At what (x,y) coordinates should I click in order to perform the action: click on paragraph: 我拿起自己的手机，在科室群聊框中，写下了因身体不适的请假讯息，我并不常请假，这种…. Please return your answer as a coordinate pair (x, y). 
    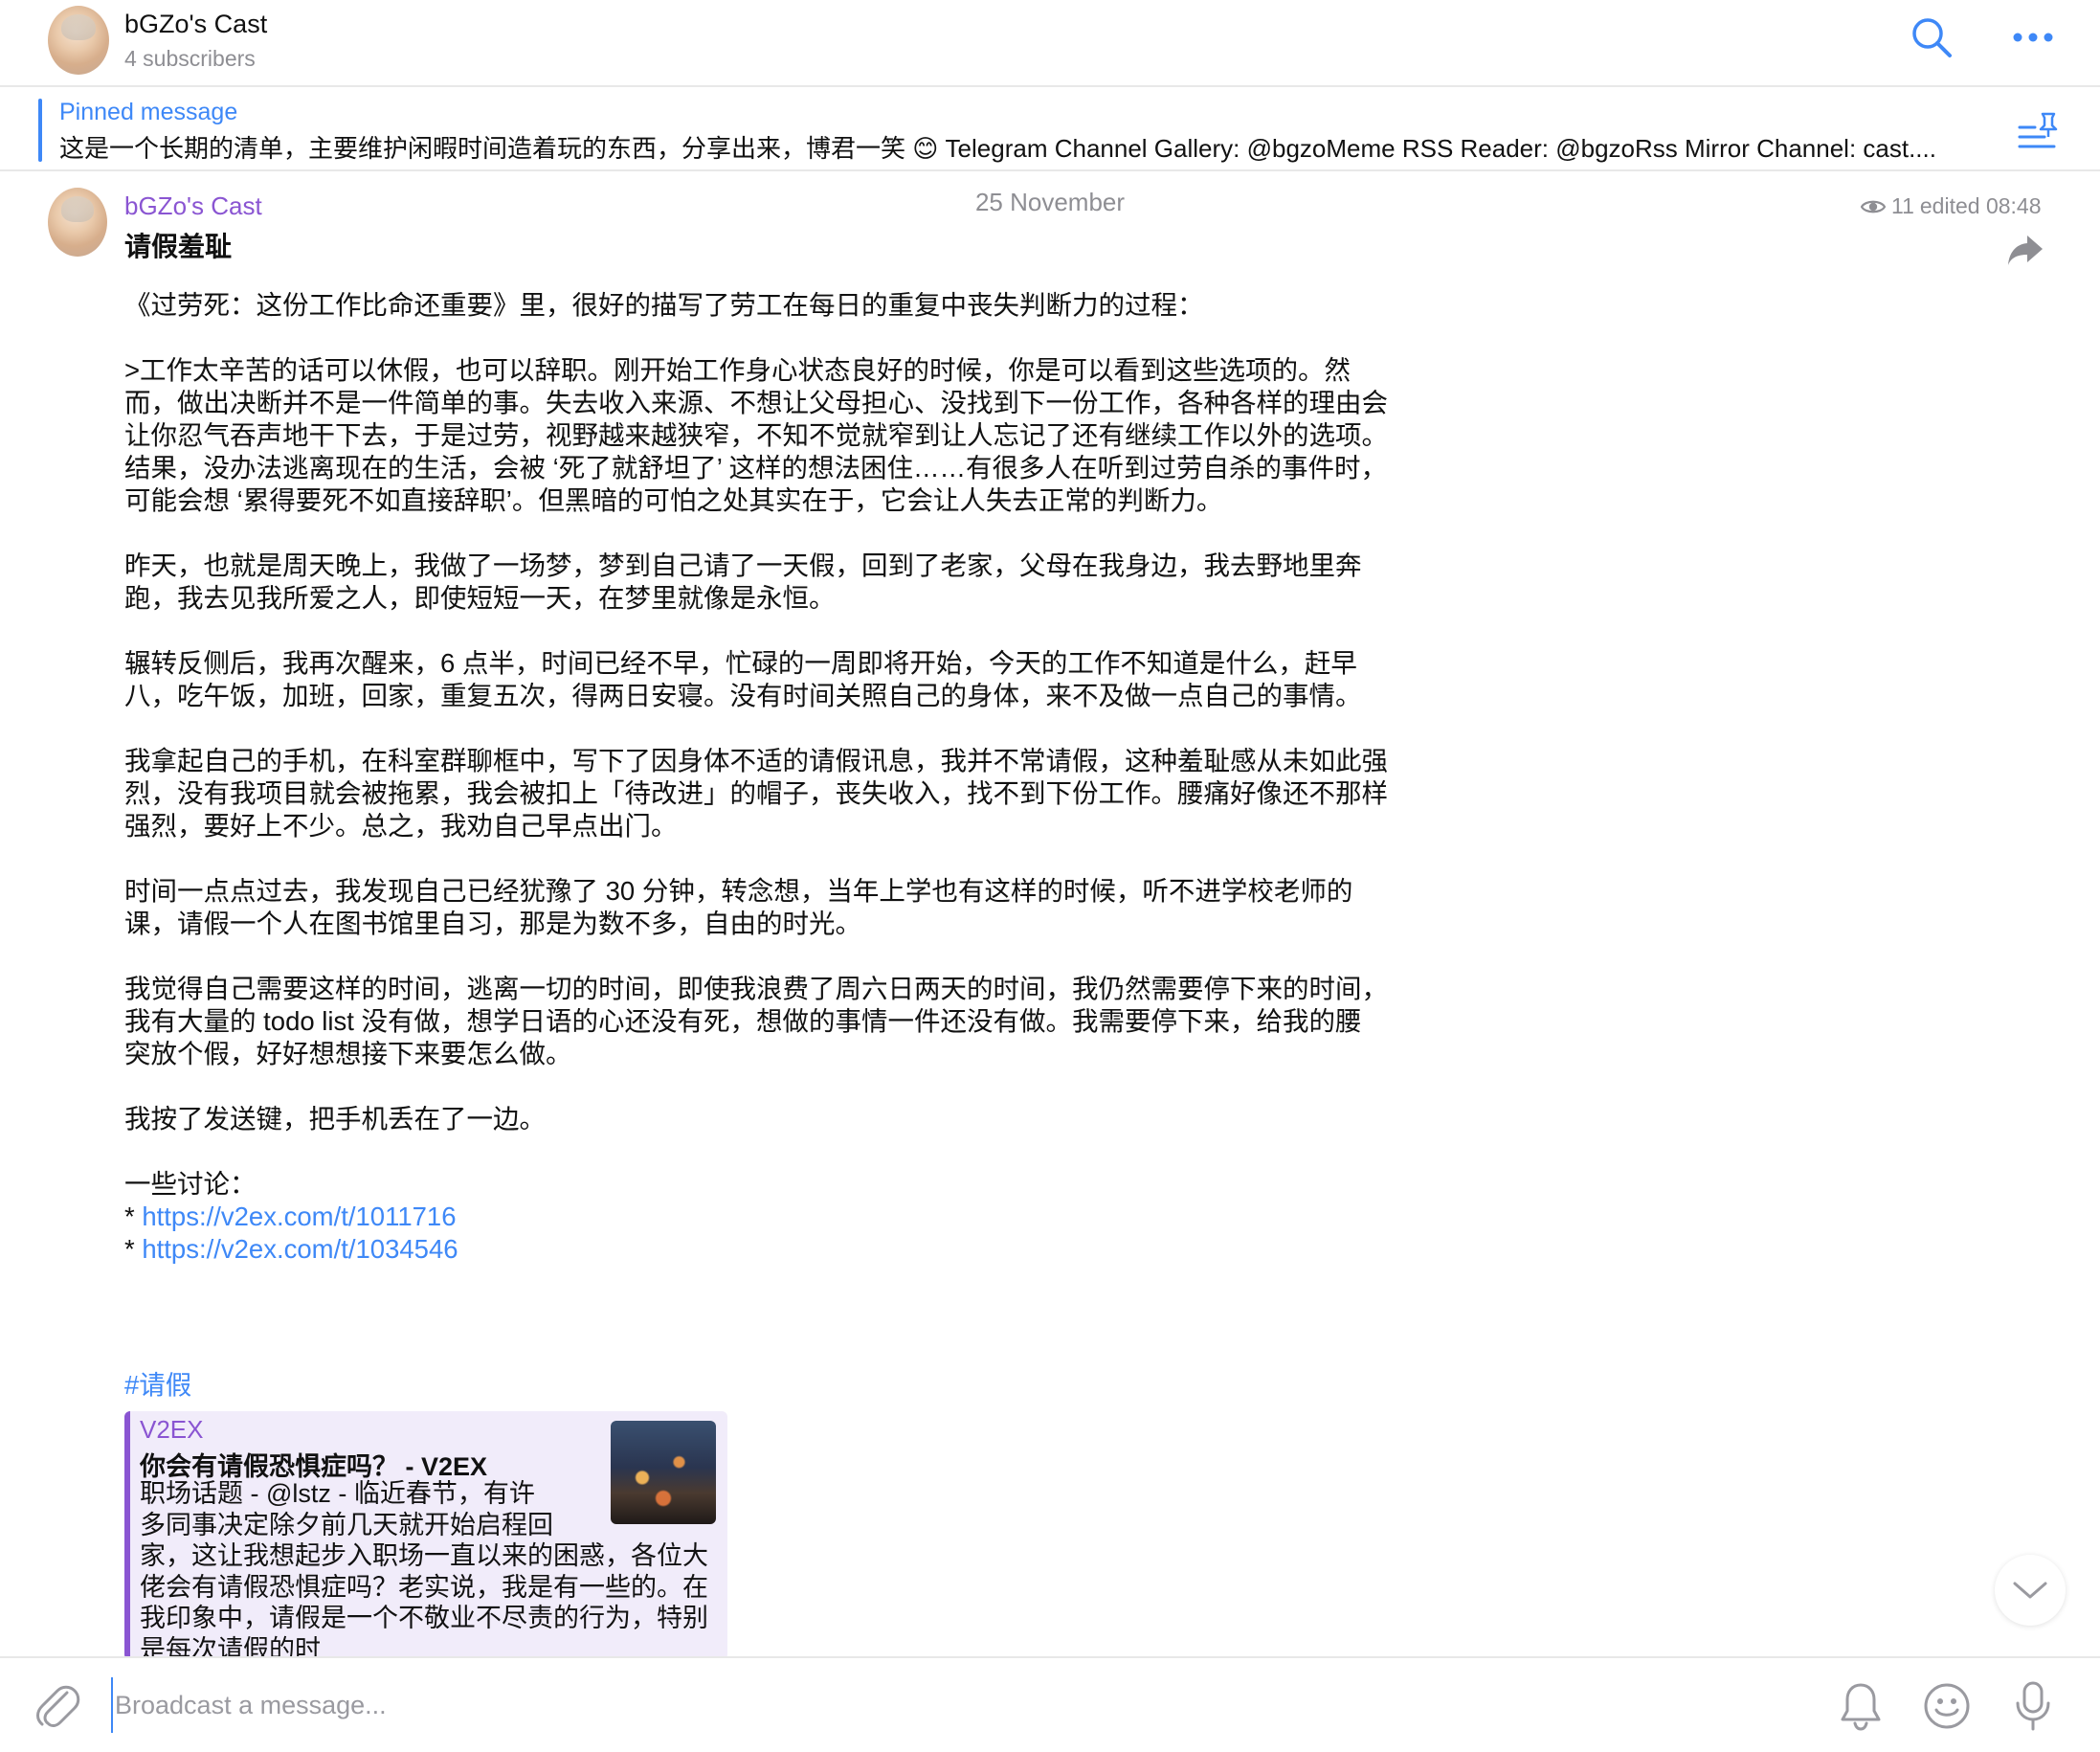
    Looking at the image, I should click on (756, 793).